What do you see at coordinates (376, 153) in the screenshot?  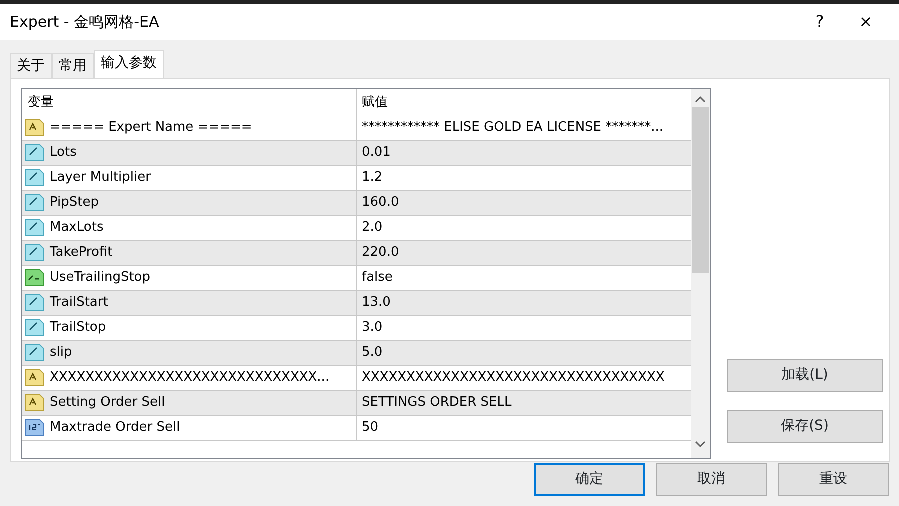 I see `parameter-value: 0.01` at bounding box center [376, 153].